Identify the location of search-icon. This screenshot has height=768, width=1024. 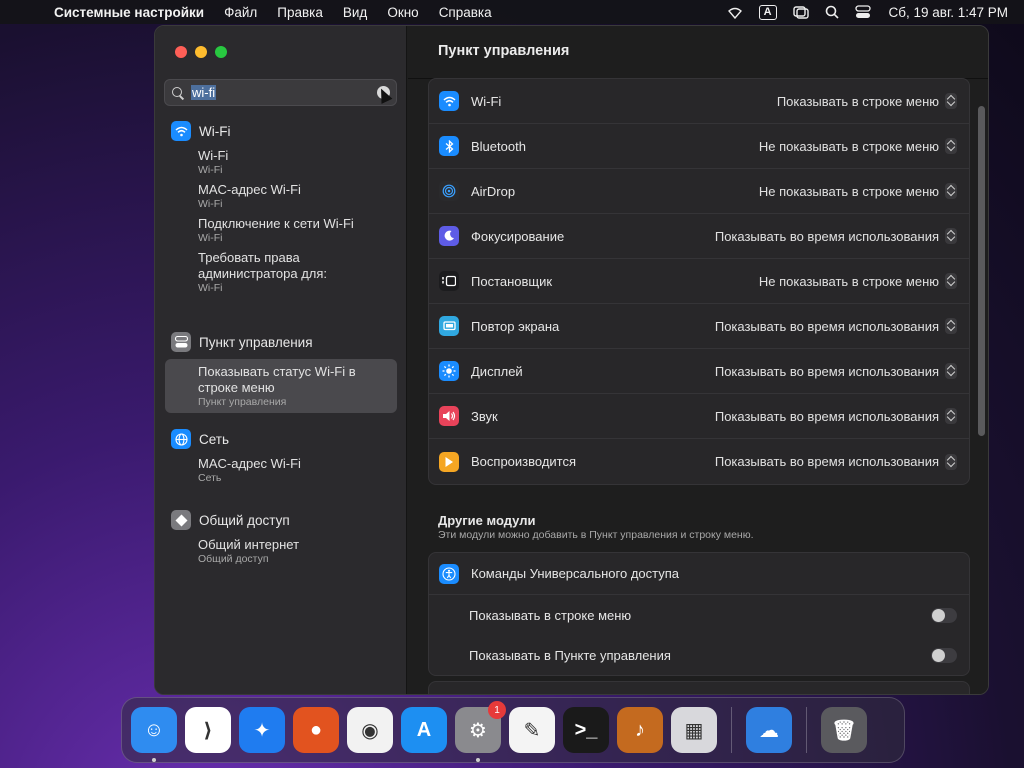
(178, 93).